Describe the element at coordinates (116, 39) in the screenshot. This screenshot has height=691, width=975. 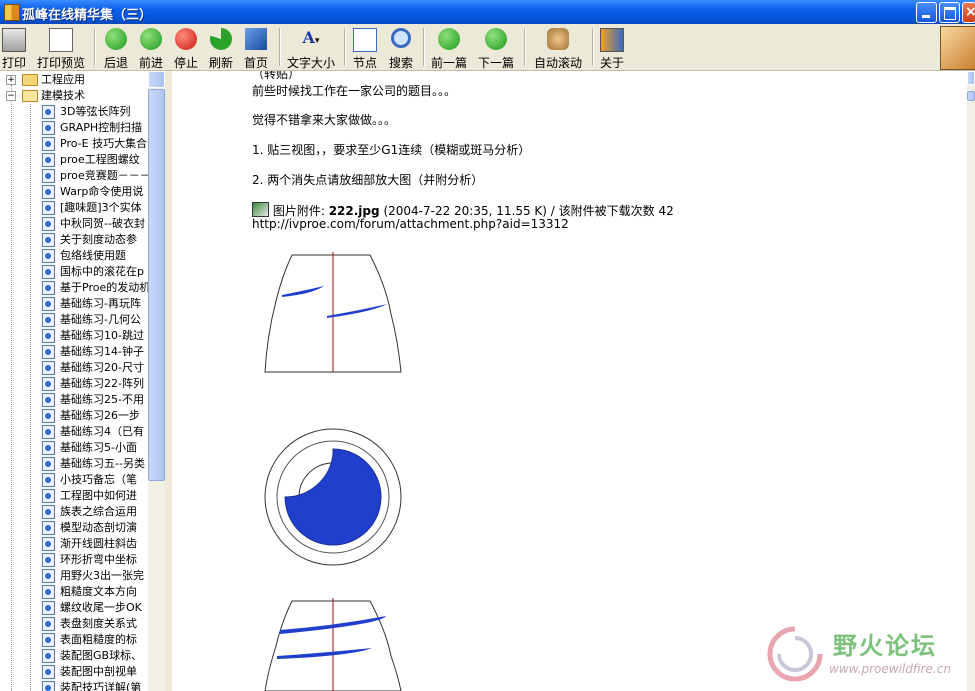
I see `back-arrow-icon` at that location.